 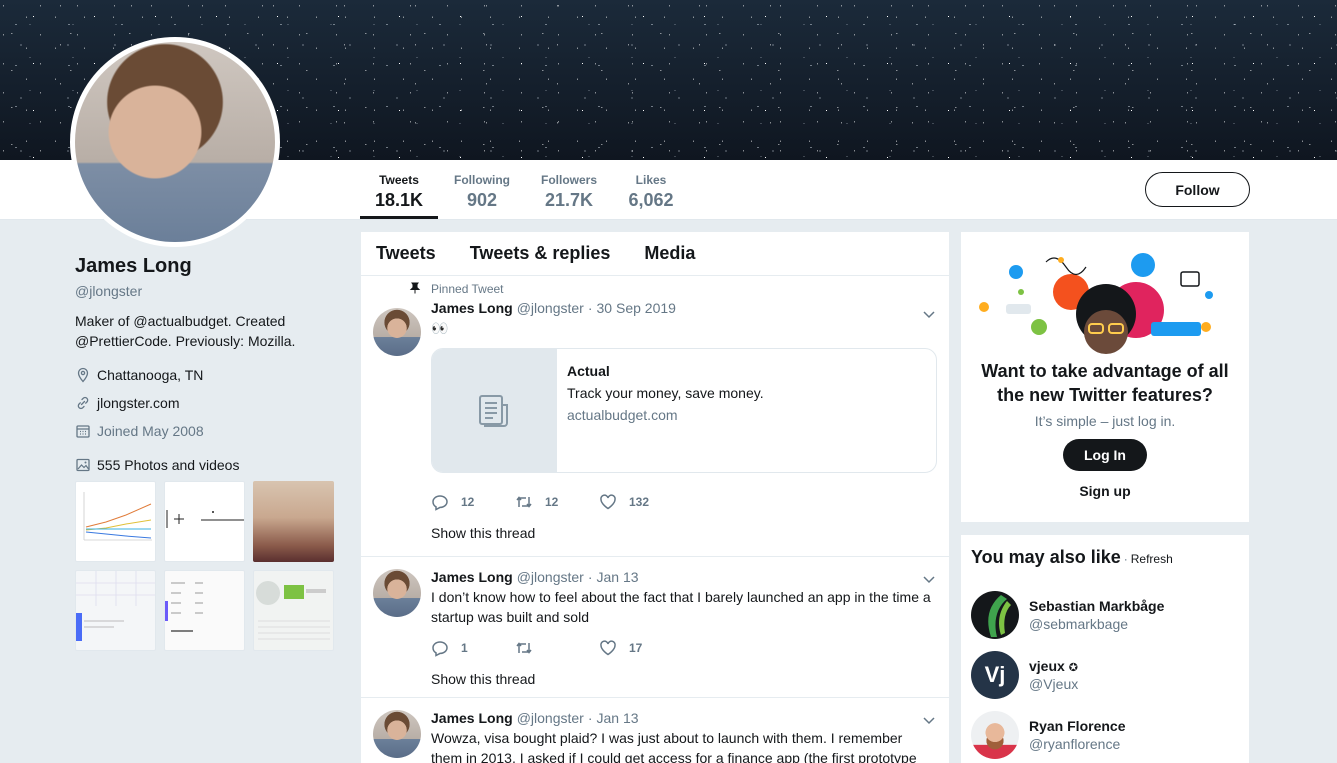 I want to click on tweet-date: 30 Sep 2019, so click(x=636, y=308).